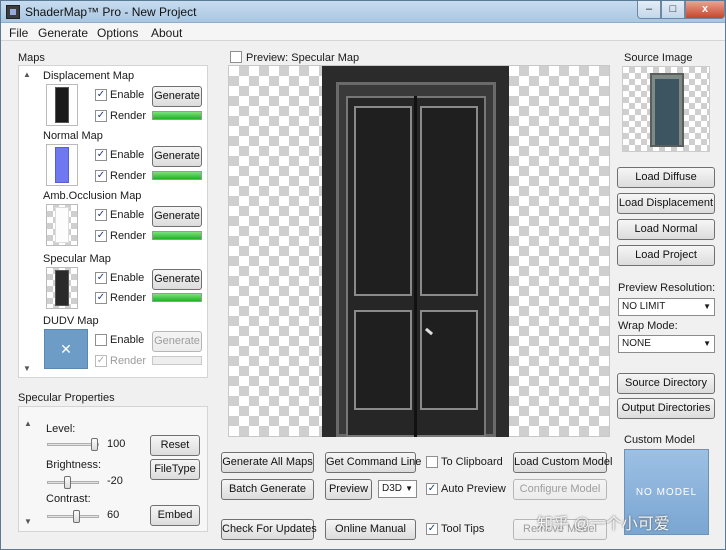 This screenshot has width=726, height=550. Describe the element at coordinates (666, 229) in the screenshot. I see `load-normal-button: Load Normal` at that location.